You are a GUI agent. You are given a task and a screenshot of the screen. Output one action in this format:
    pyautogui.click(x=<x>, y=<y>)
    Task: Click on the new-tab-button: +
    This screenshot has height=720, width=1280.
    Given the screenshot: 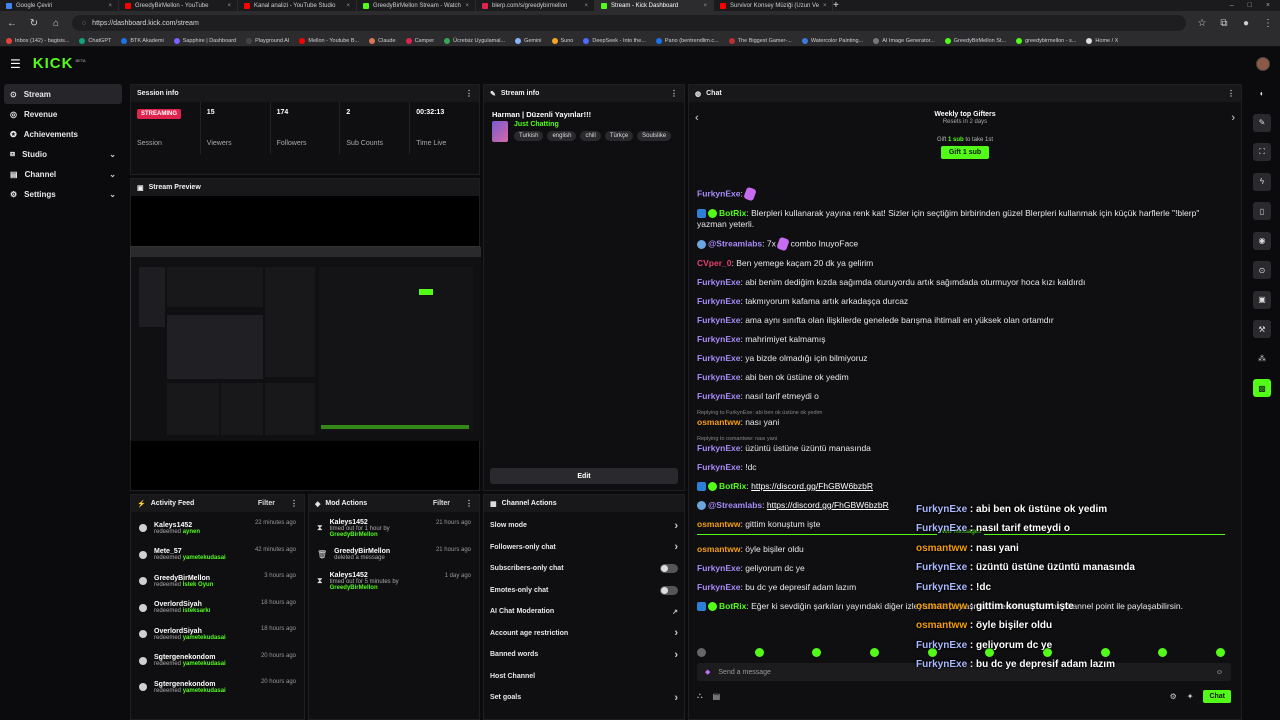 What is the action you would take?
    pyautogui.click(x=836, y=5)
    